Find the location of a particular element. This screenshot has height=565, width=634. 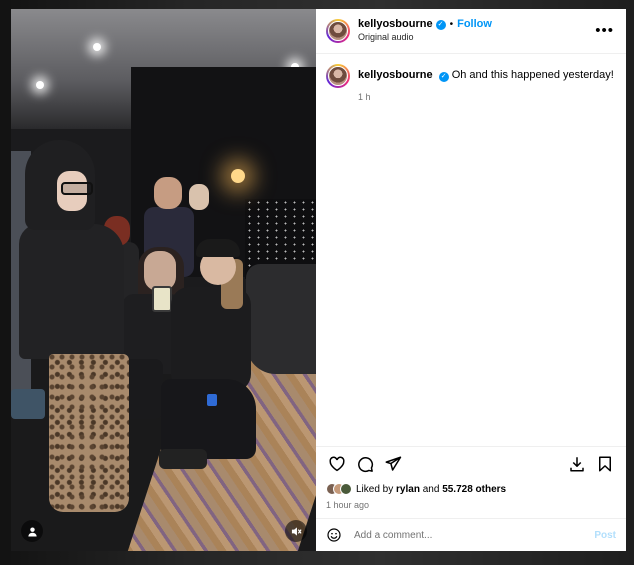

post-time: 1 hour ago is located at coordinates (348, 505).